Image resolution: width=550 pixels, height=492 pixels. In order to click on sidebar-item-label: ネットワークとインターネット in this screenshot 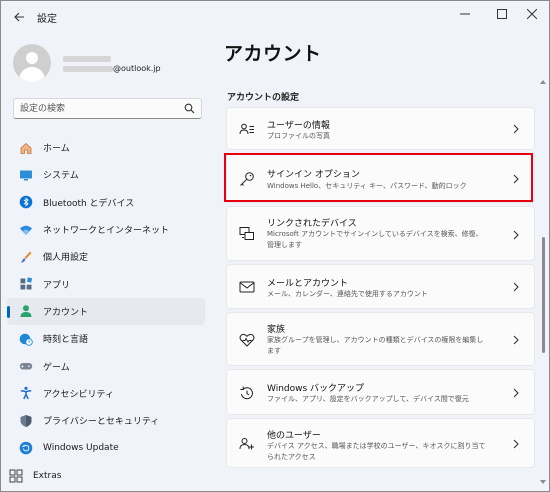, I will do `click(106, 231)`.